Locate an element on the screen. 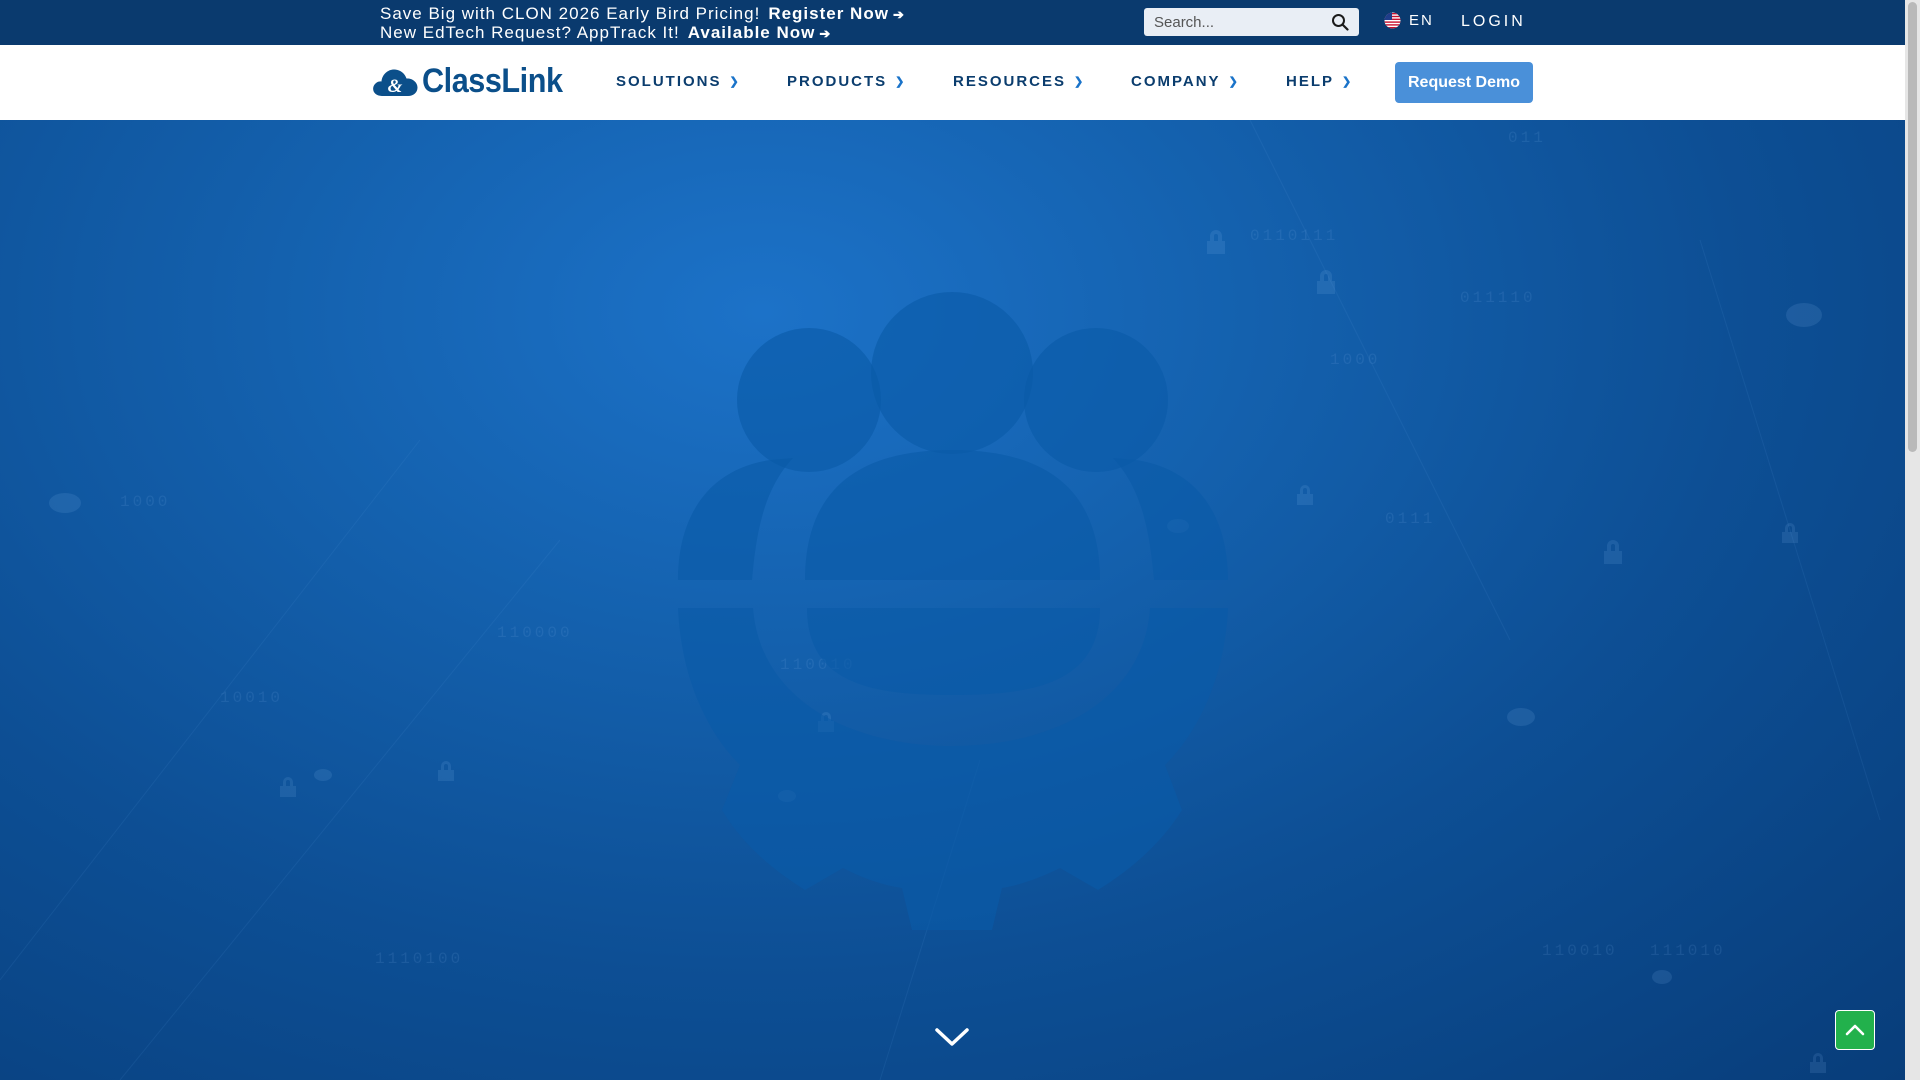  menu-label: SOLUTIONS is located at coordinates (669, 81).